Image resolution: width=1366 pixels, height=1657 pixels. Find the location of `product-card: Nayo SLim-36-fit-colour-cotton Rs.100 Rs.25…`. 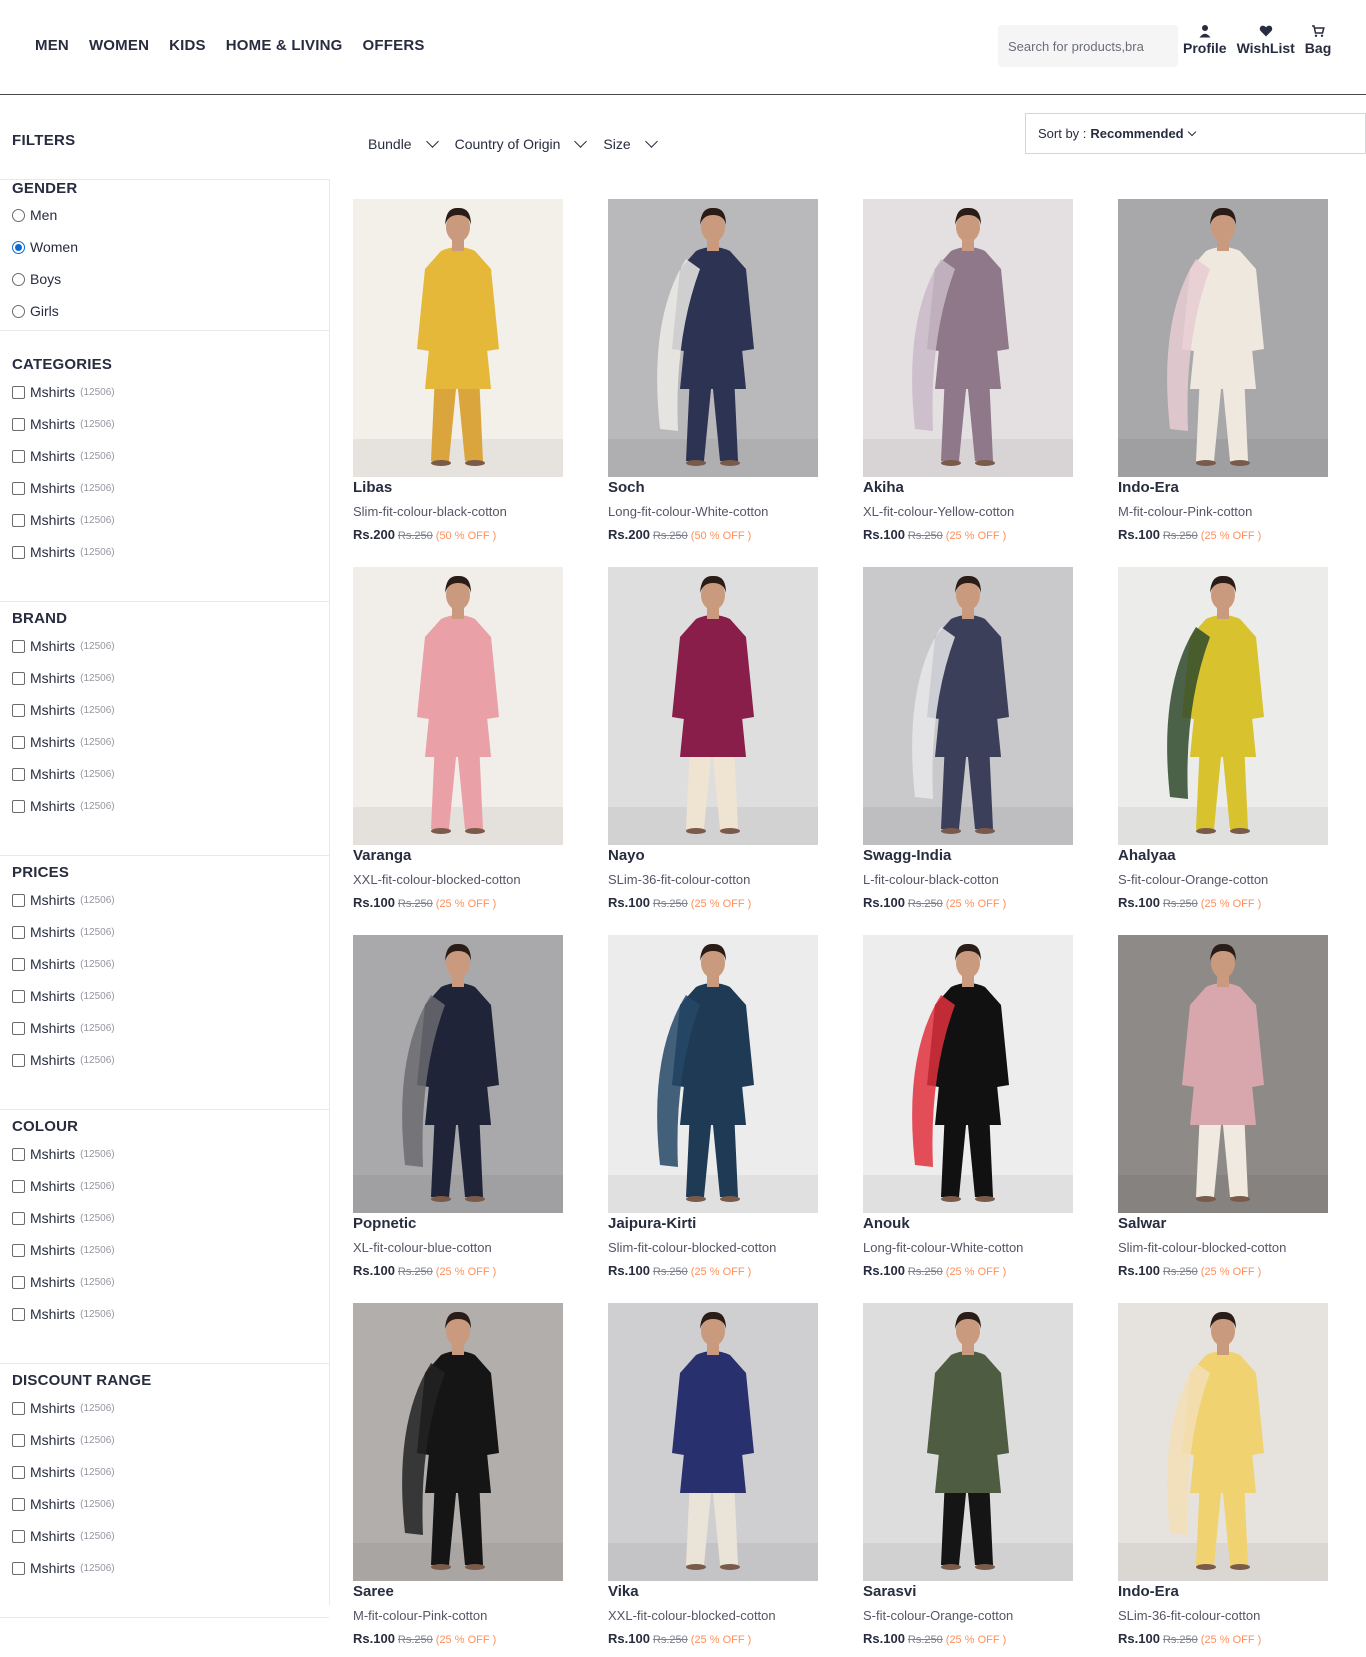

product-card: Nayo SLim-36-fit-colour-cotton Rs.100 Rs.25… is located at coordinates (713, 738).